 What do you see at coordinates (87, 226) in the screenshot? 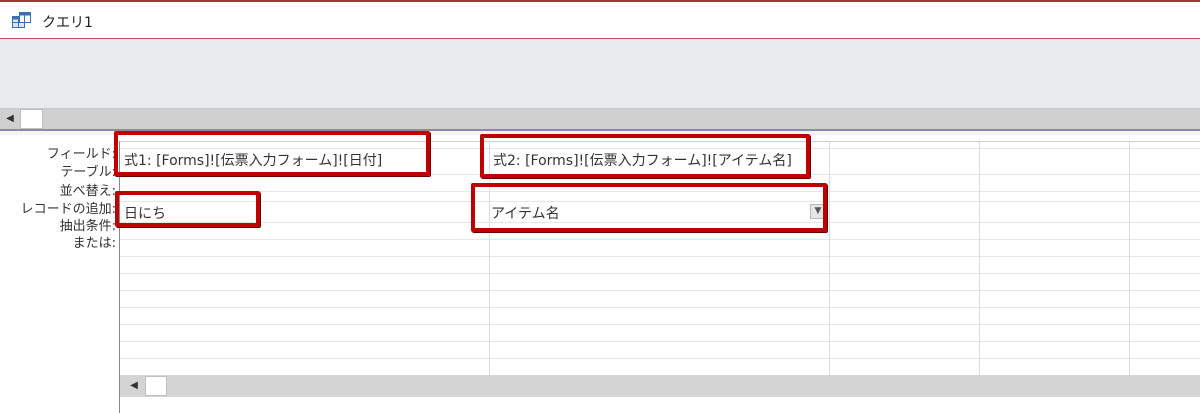
I see `row-label-criteria: 抽出条件:` at bounding box center [87, 226].